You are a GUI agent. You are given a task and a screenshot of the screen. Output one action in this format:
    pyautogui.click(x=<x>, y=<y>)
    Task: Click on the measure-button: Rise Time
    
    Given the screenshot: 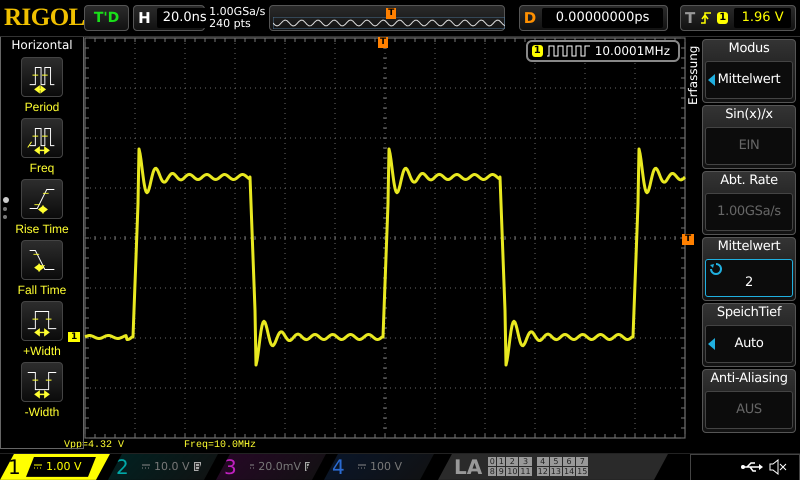 What is the action you would take?
    pyautogui.click(x=42, y=207)
    